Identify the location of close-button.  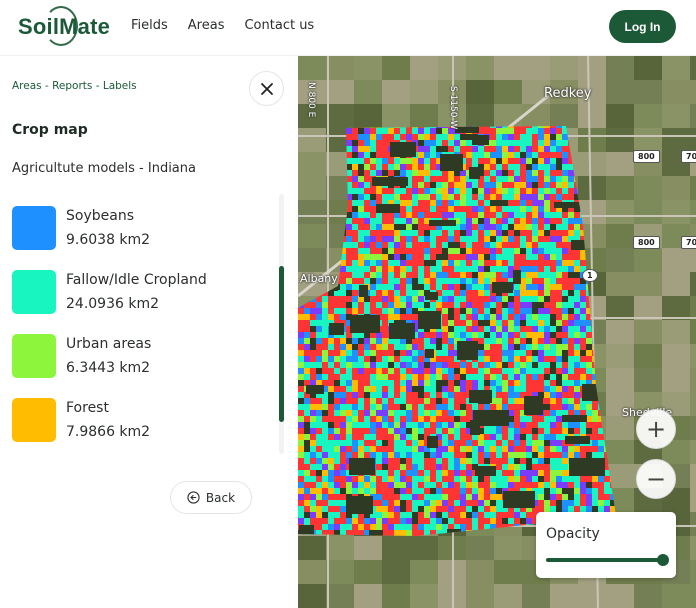
(266, 88).